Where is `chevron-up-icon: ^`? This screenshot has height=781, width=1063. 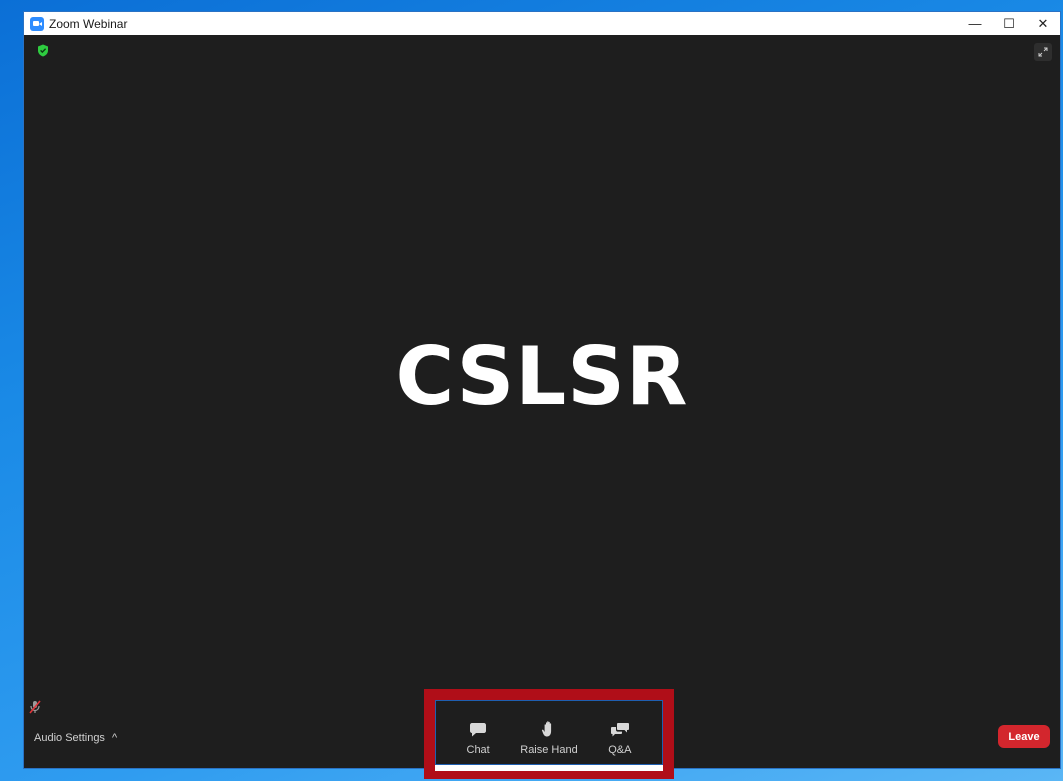
chevron-up-icon: ^ is located at coordinates (114, 738).